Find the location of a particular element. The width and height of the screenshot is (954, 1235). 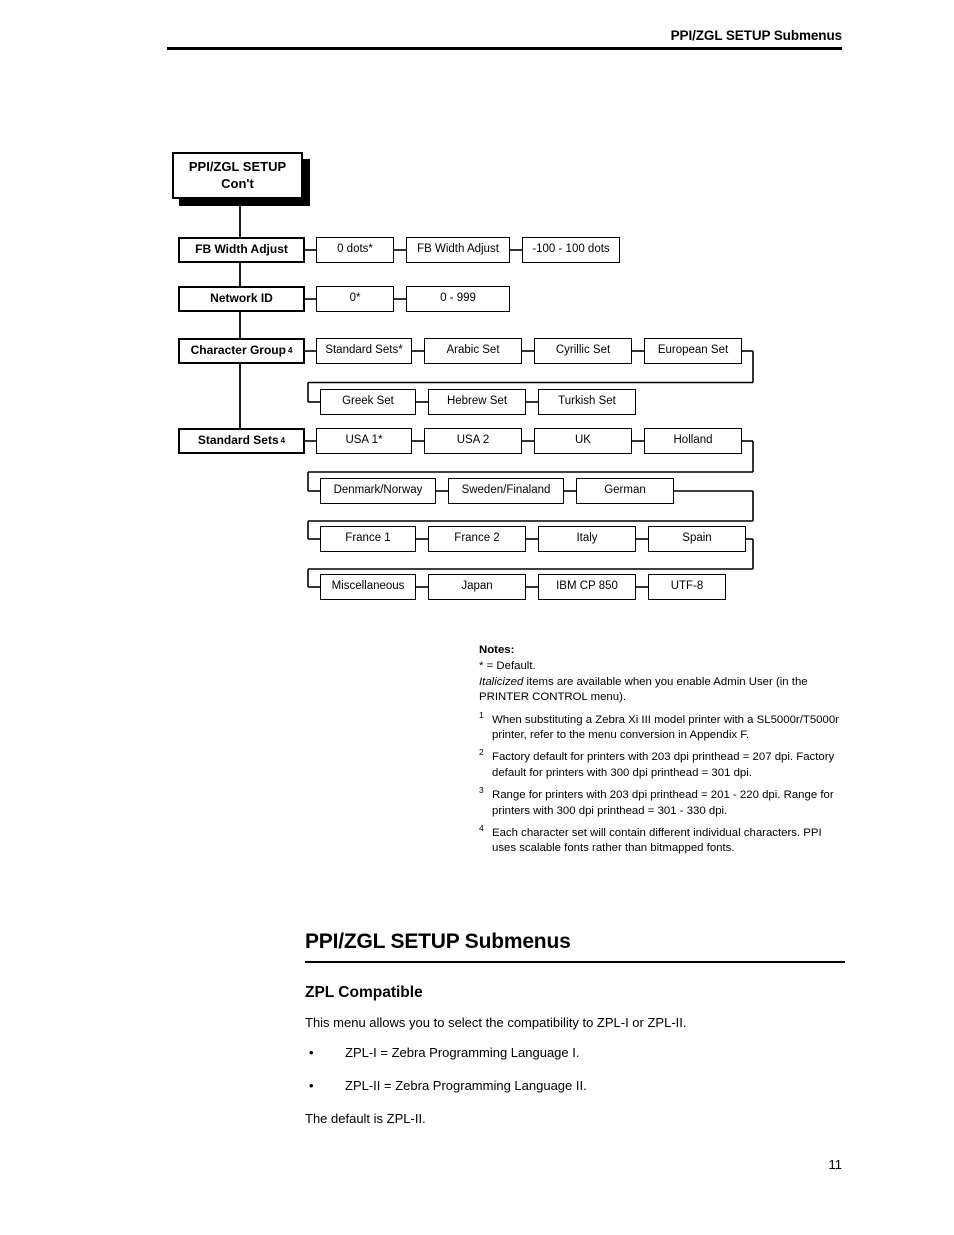

bullet-item: • ZPL-I = Zebra Programming Language I. is located at coordinates (575, 1053).